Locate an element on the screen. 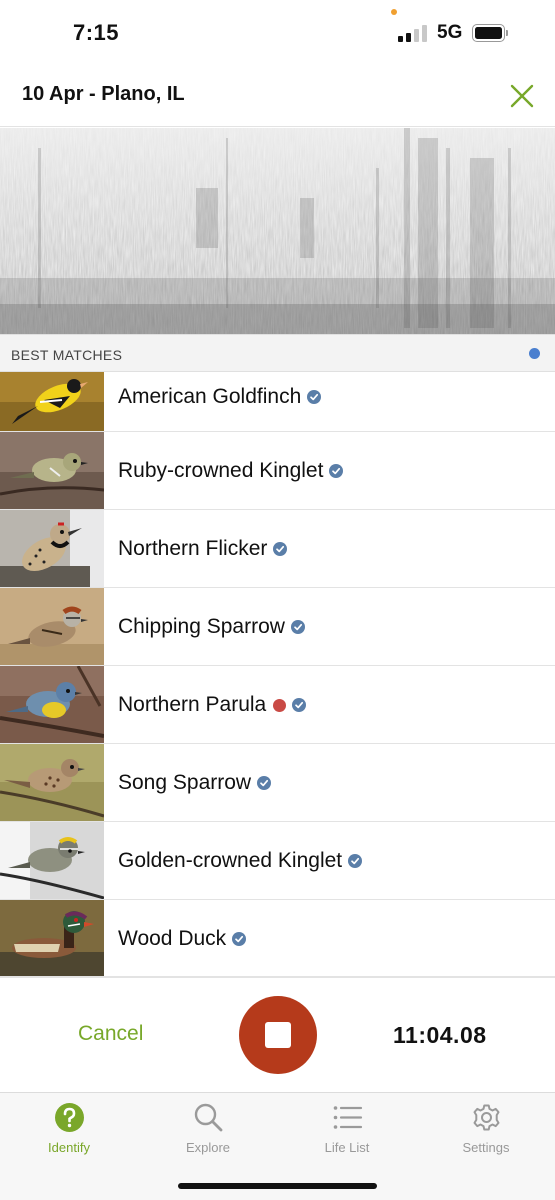 This screenshot has height=1200, width=555. stop-icon is located at coordinates (278, 1035).